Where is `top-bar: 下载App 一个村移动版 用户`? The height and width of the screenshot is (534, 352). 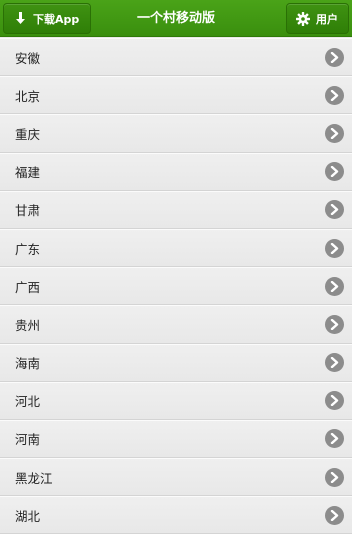 top-bar: 下载App 一个村移动版 用户 is located at coordinates (176, 18).